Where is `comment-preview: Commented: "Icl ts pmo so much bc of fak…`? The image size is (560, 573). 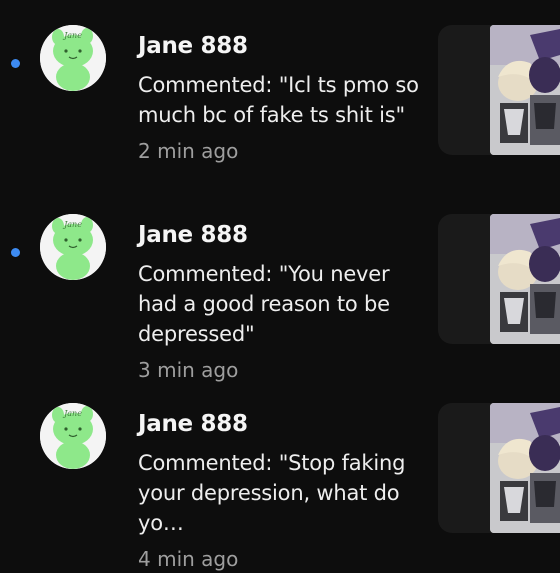 comment-preview: Commented: "Icl ts pmo so much bc of fak… is located at coordinates (278, 100).